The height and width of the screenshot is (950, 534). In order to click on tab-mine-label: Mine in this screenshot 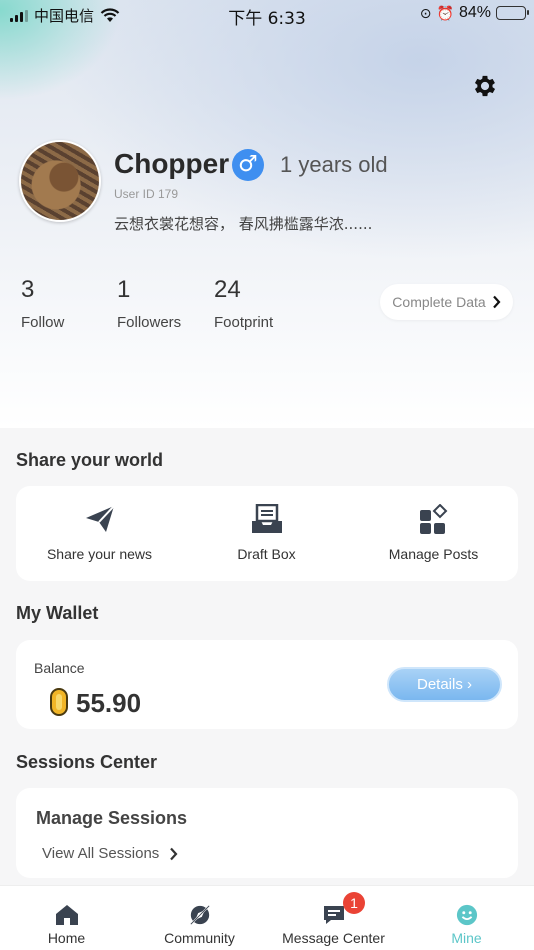, I will do `click(466, 938)`.